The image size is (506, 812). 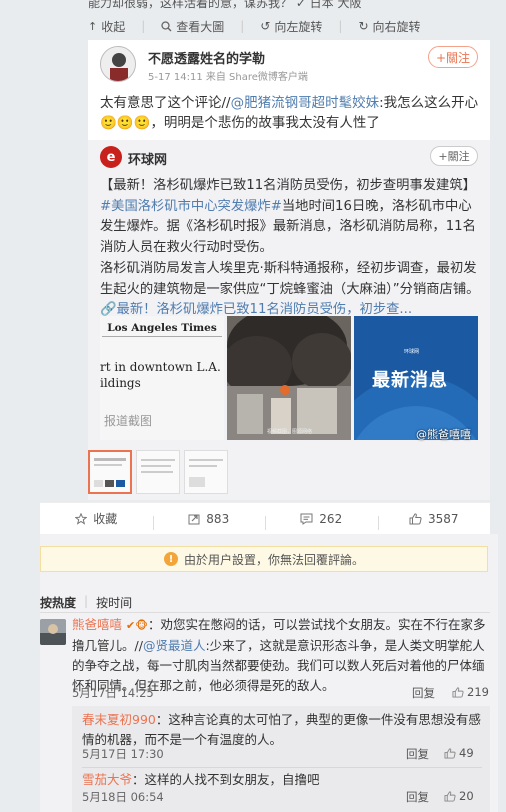 What do you see at coordinates (93, 26) in the screenshot?
I see `collapse-arrow-icon: ↑` at bounding box center [93, 26].